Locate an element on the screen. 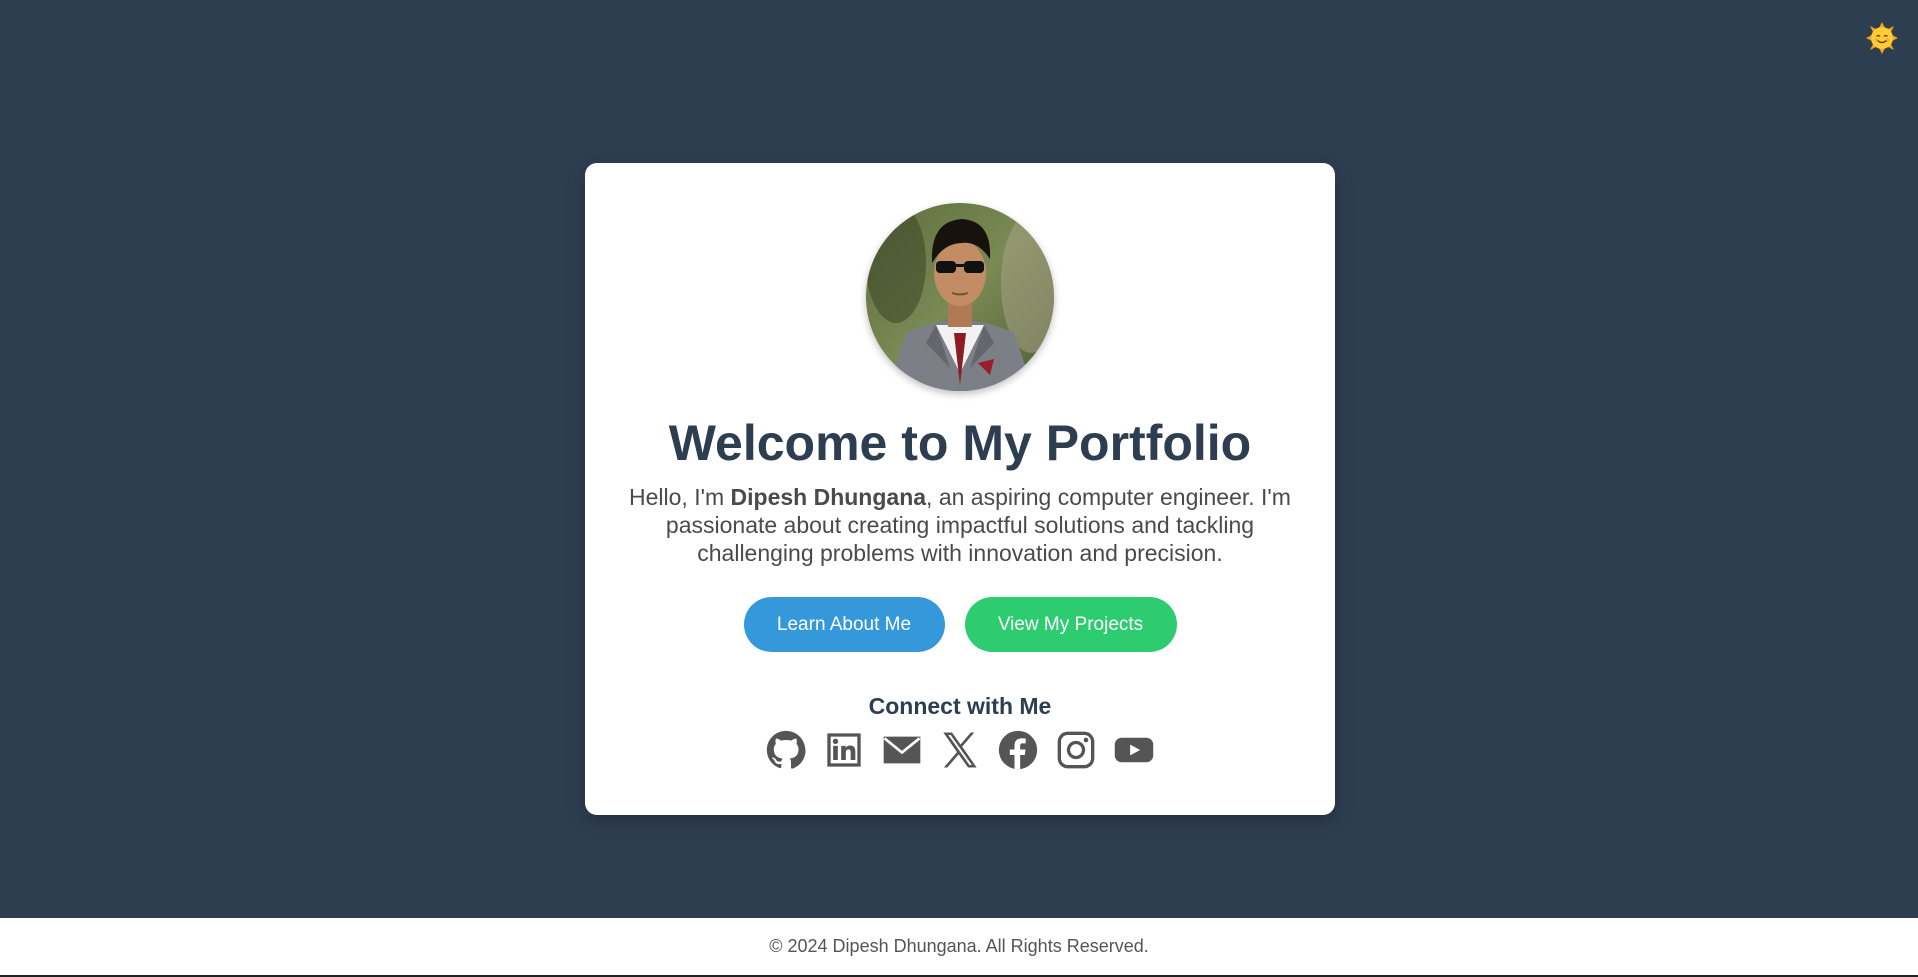 This screenshot has width=1918, height=977. x-twitter-icon is located at coordinates (960, 750).